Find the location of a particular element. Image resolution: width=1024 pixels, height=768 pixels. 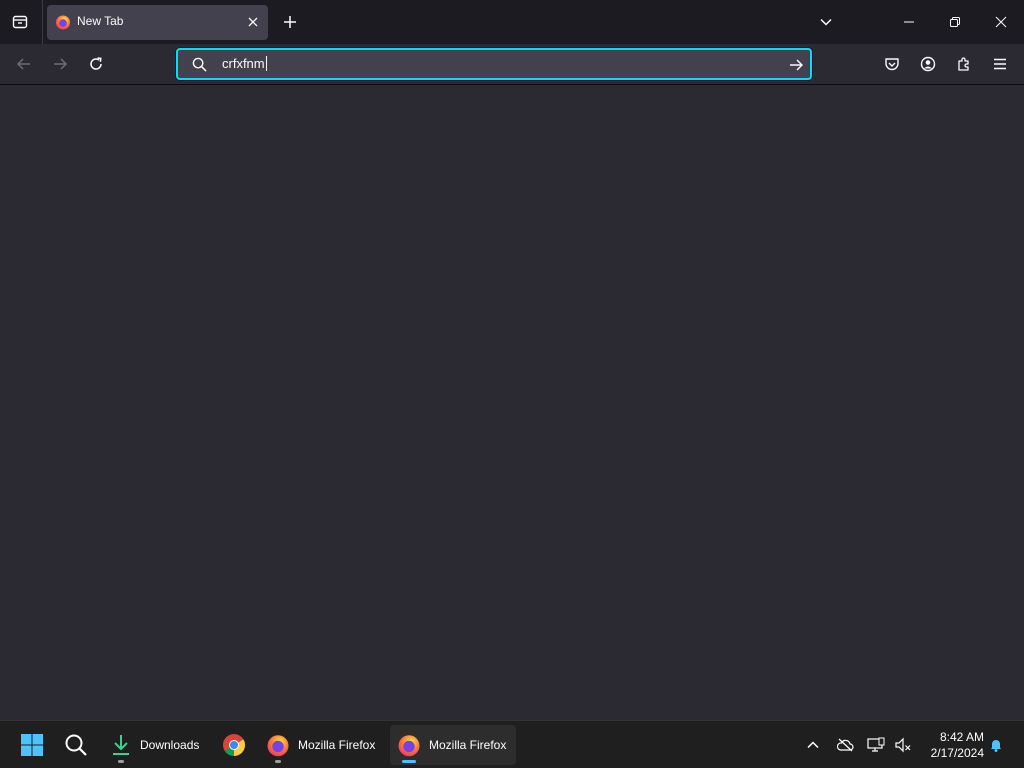

onedrive-tray-button is located at coordinates (845, 745).